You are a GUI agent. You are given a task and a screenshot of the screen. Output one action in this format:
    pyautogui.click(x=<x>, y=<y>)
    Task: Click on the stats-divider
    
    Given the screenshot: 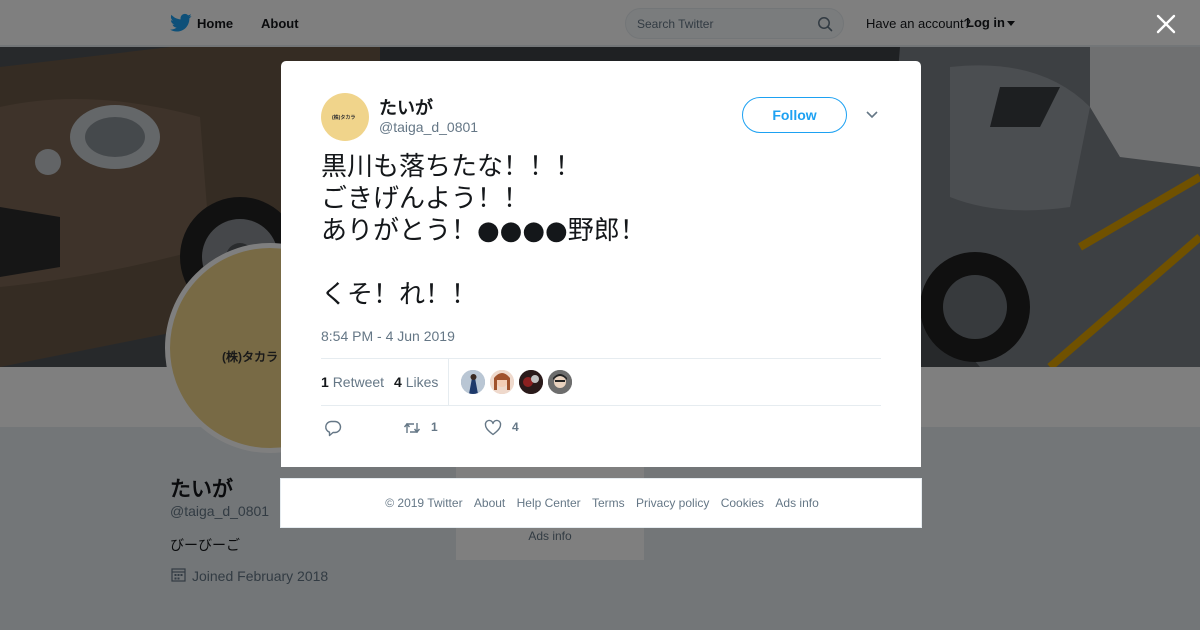 What is the action you would take?
    pyautogui.click(x=448, y=382)
    